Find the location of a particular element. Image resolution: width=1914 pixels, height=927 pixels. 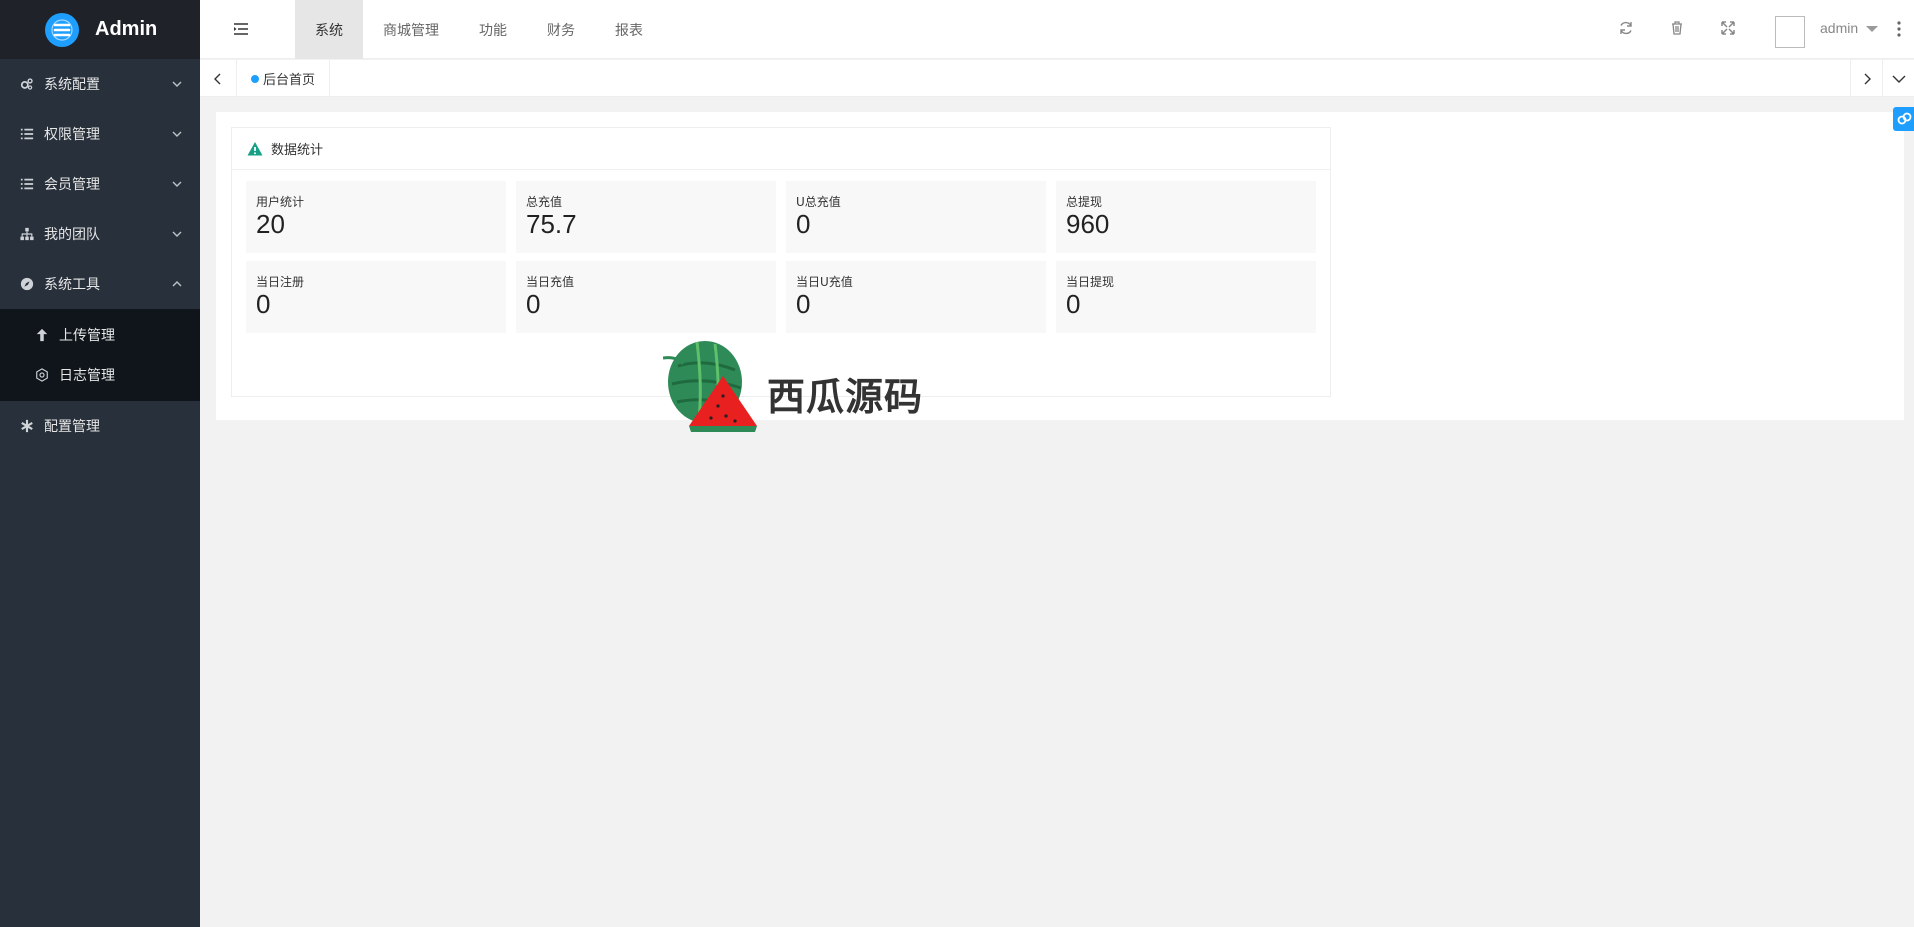

page-tab-home: 后台首页 is located at coordinates (284, 78).